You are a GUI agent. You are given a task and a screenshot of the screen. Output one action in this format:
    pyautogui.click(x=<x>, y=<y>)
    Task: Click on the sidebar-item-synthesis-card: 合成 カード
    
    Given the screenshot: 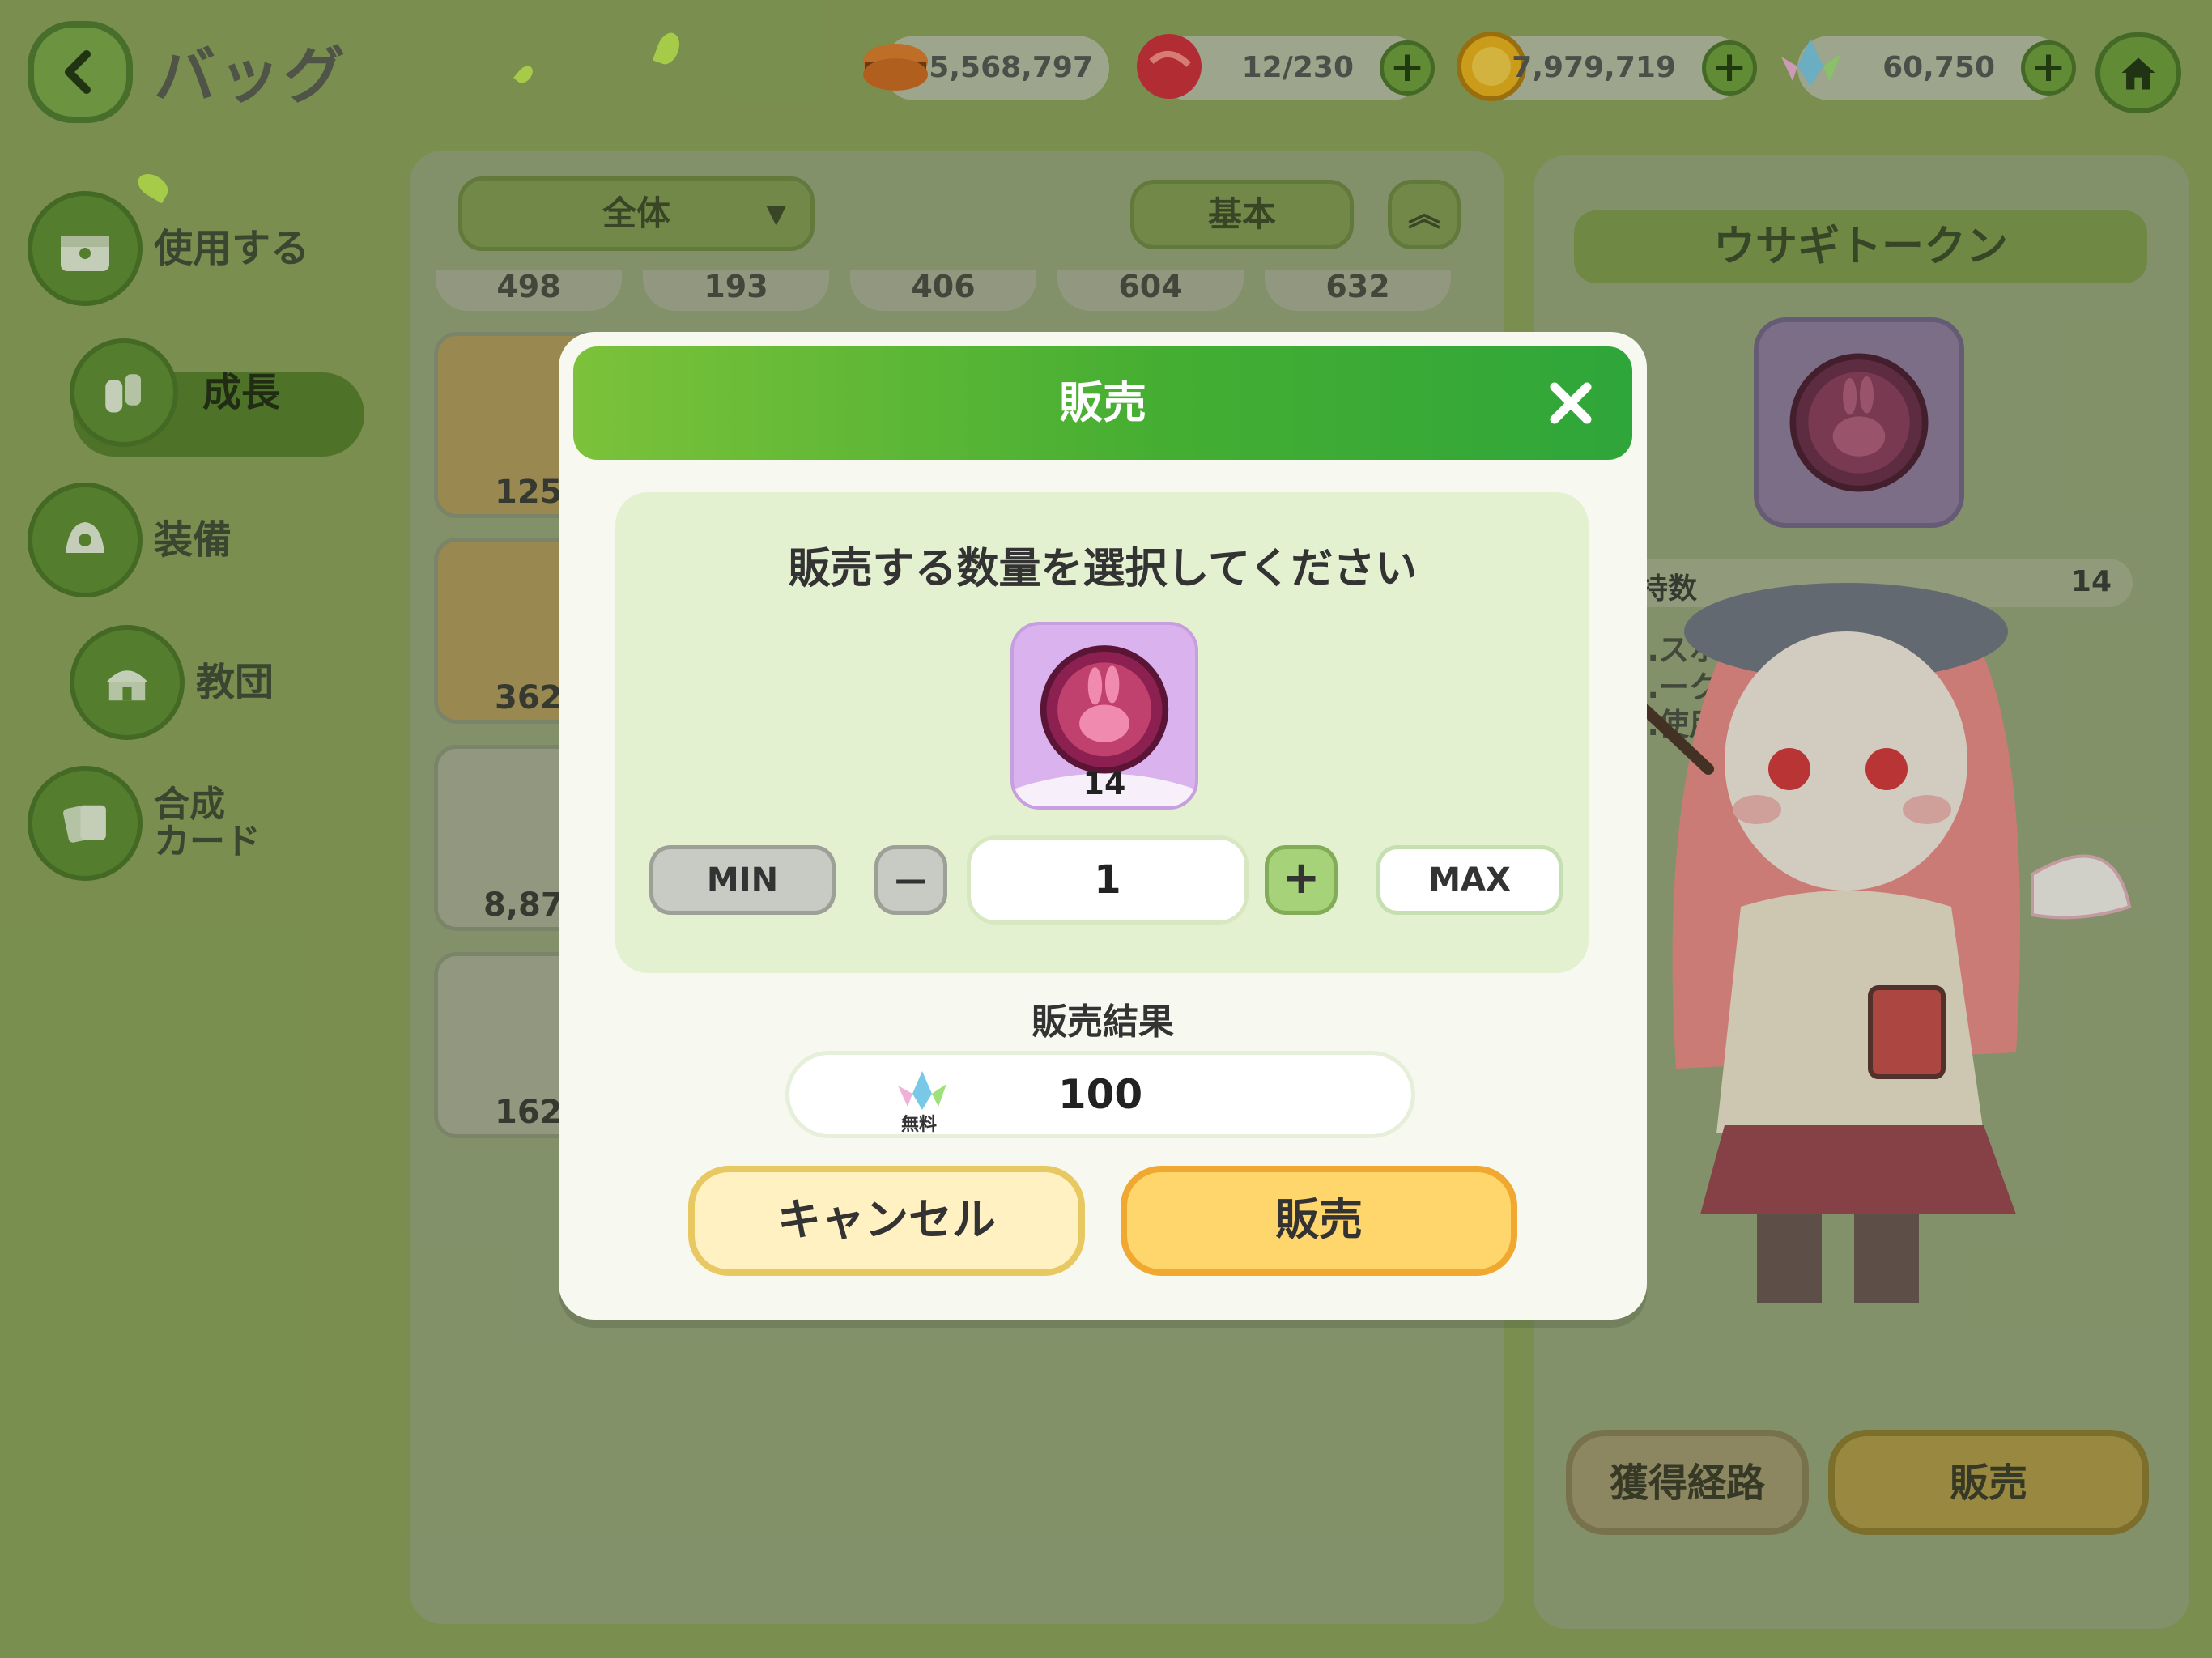 What is the action you would take?
    pyautogui.click(x=144, y=823)
    